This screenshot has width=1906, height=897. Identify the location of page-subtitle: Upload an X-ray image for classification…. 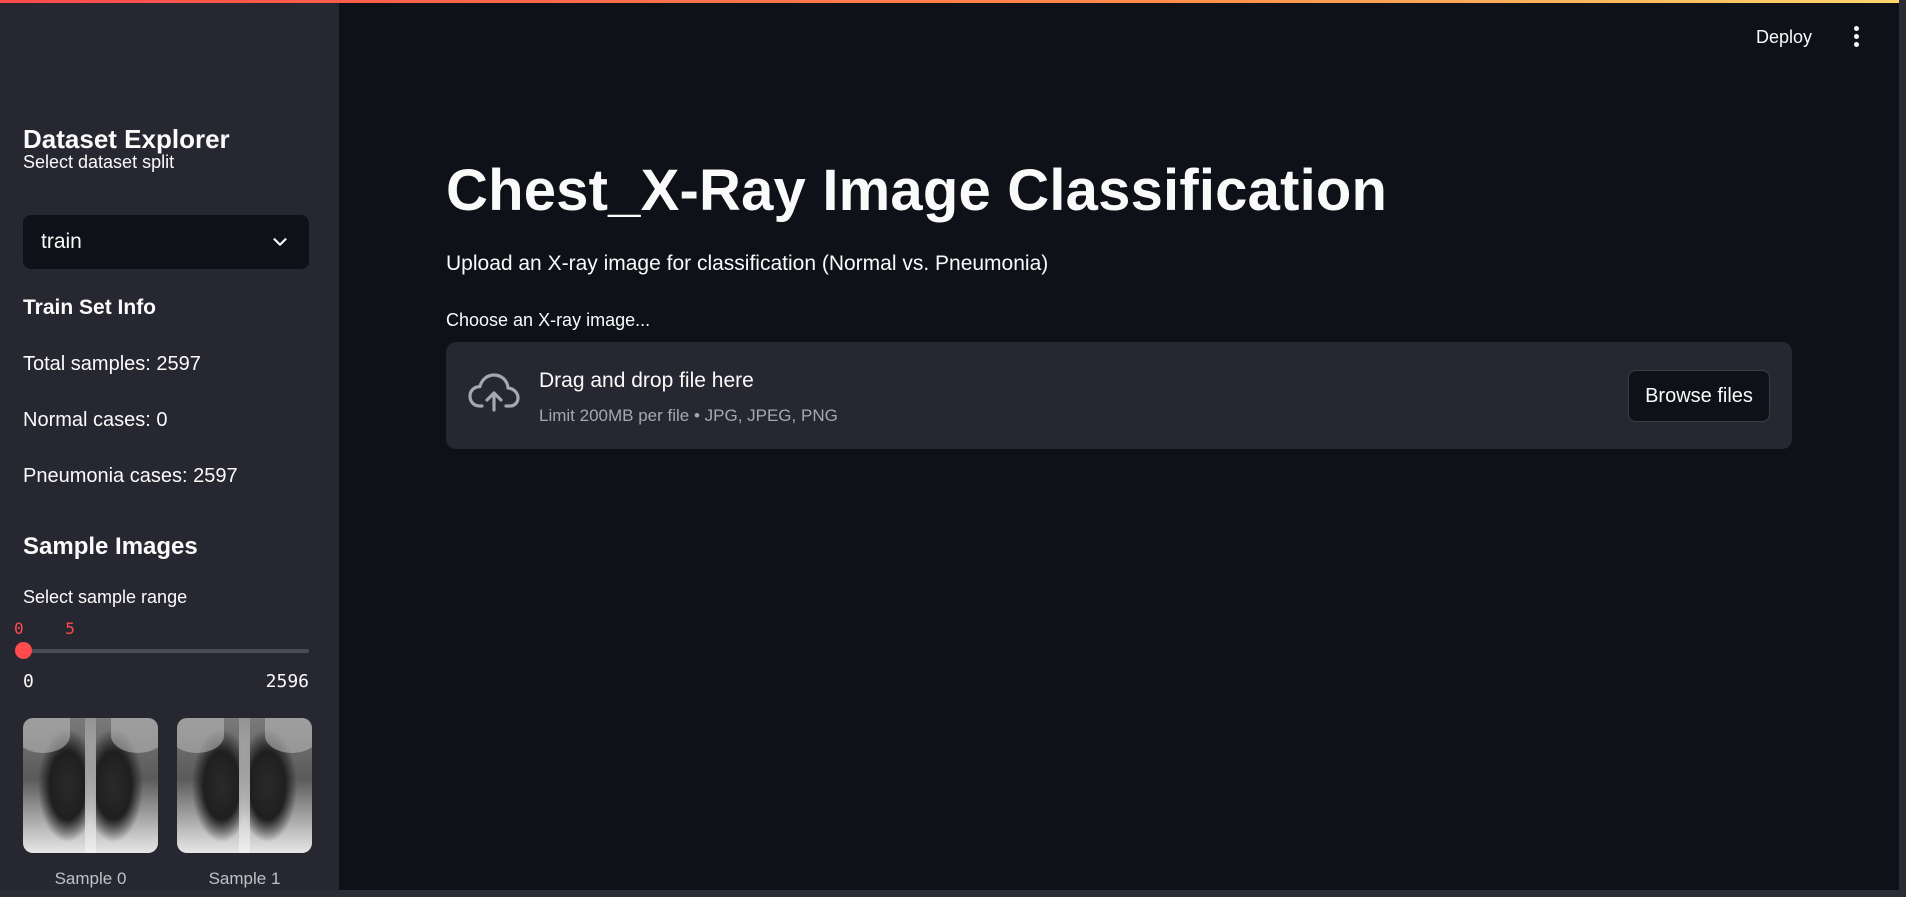
(747, 263).